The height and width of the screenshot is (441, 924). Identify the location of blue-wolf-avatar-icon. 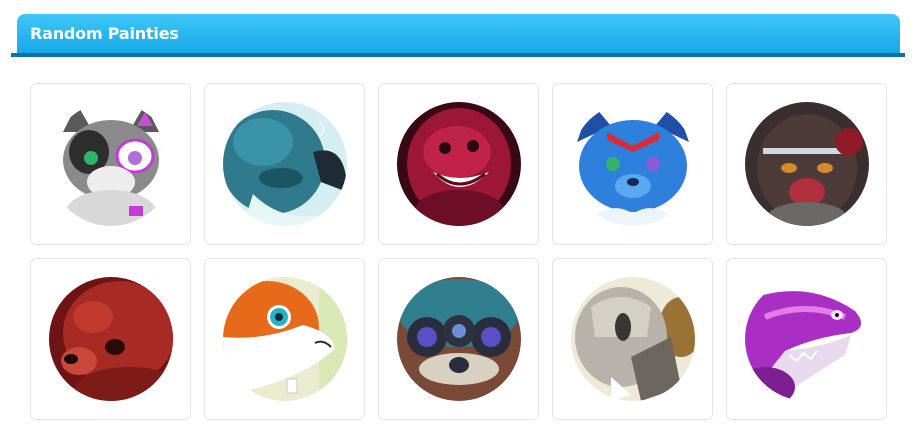
(632, 164).